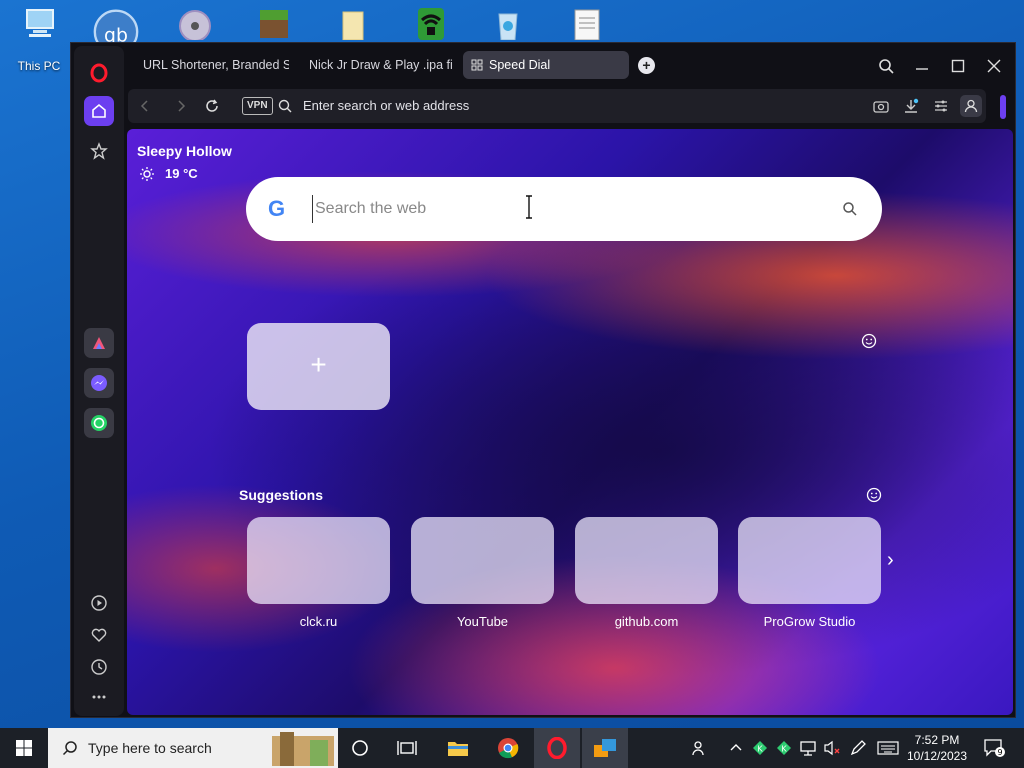 The height and width of the screenshot is (768, 1024). Describe the element at coordinates (937, 756) in the screenshot. I see `clock-date: 10/12/2023` at that location.